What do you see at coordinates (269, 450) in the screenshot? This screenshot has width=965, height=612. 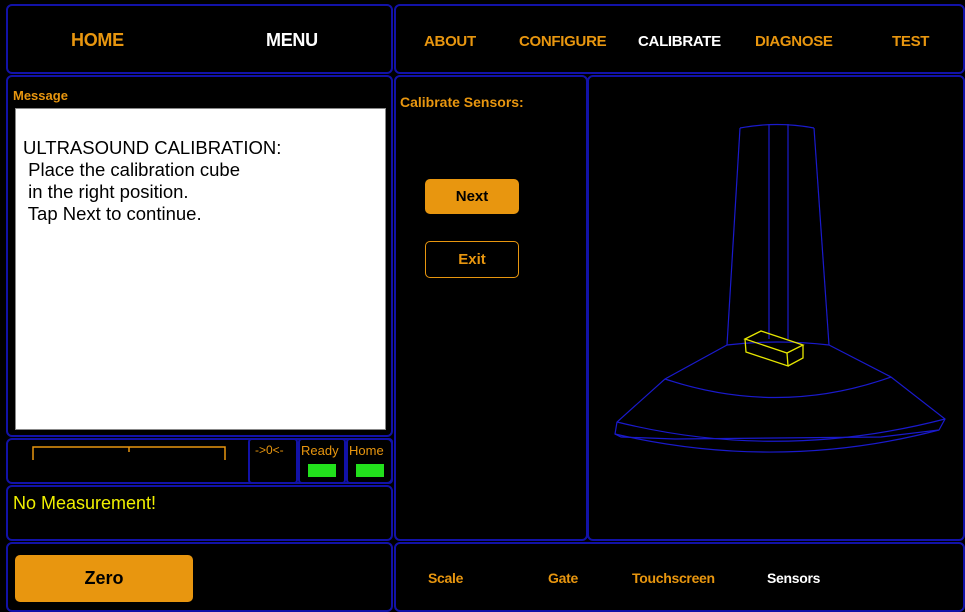 I see `zero-indicator-label: ->0<-` at bounding box center [269, 450].